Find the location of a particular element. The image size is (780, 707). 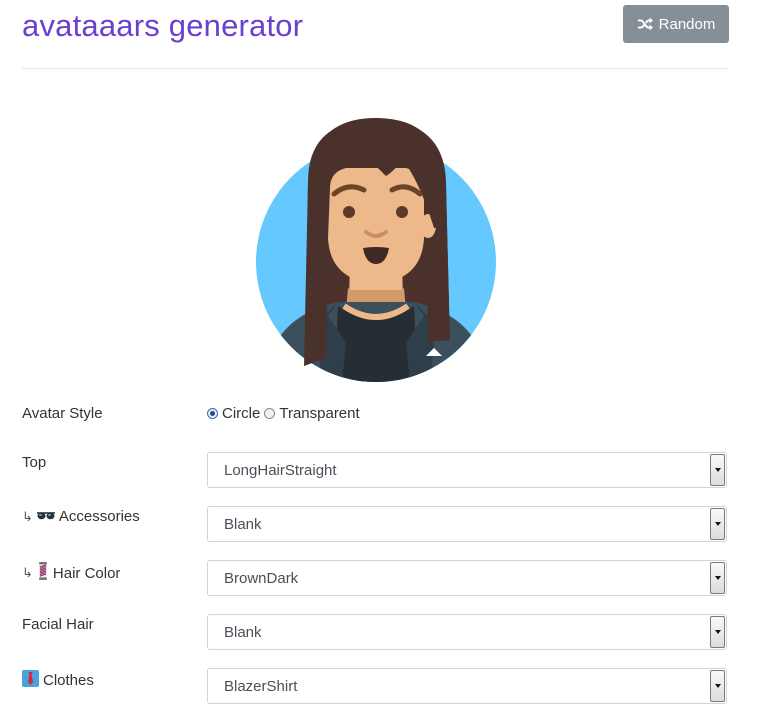

clothes-label-group: Clothes is located at coordinates (58, 680).